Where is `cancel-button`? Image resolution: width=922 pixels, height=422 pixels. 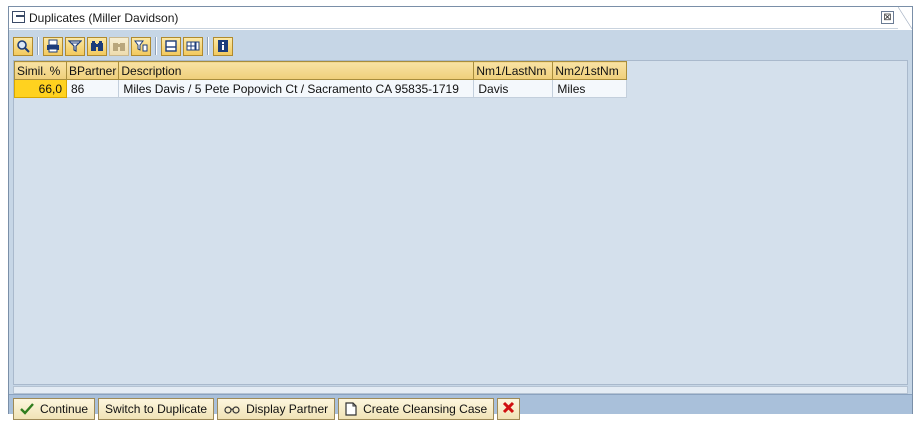
cancel-button is located at coordinates (509, 409).